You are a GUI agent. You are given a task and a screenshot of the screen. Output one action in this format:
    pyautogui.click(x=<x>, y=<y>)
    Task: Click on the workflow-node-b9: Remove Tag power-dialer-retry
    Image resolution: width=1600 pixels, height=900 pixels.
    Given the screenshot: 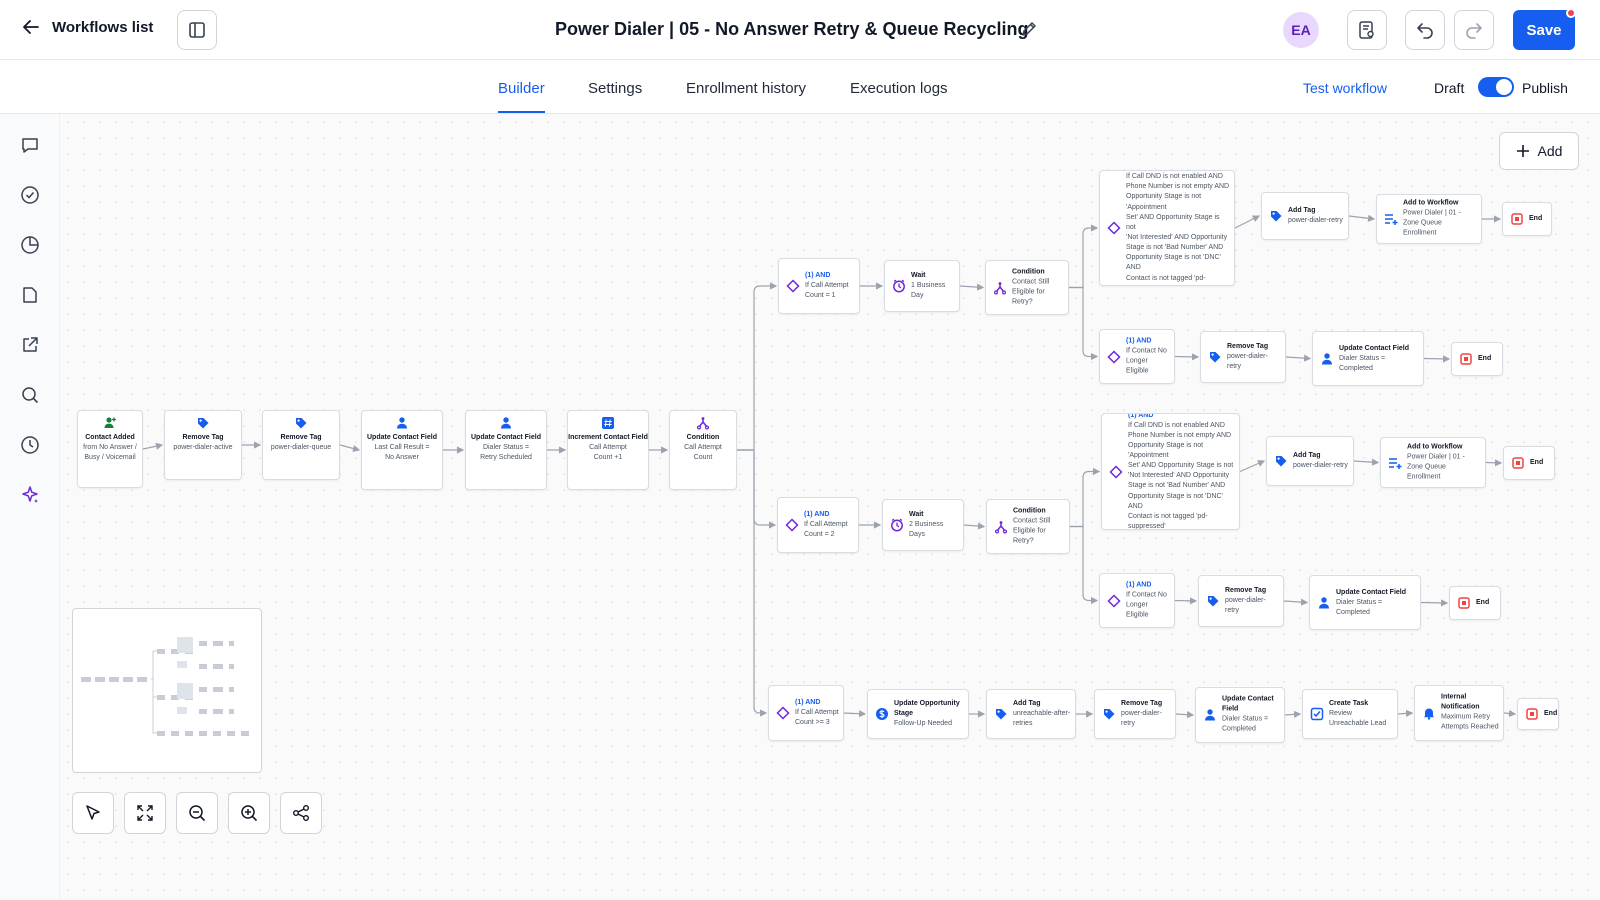 What is the action you would take?
    pyautogui.click(x=1241, y=601)
    